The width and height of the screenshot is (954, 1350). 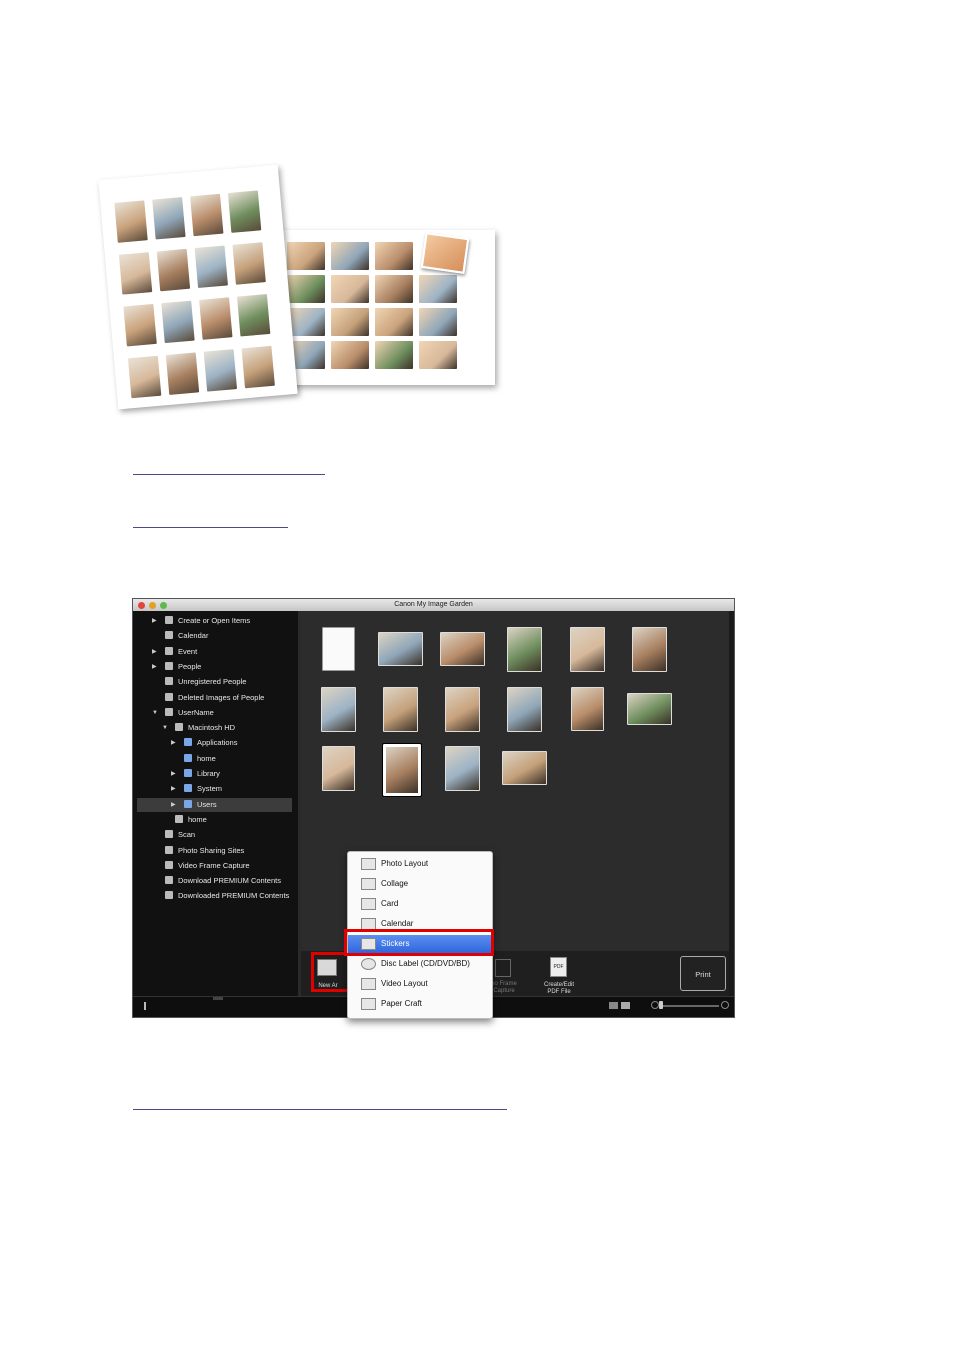 I want to click on menu-item-label: Photo Layout, so click(x=405, y=863).